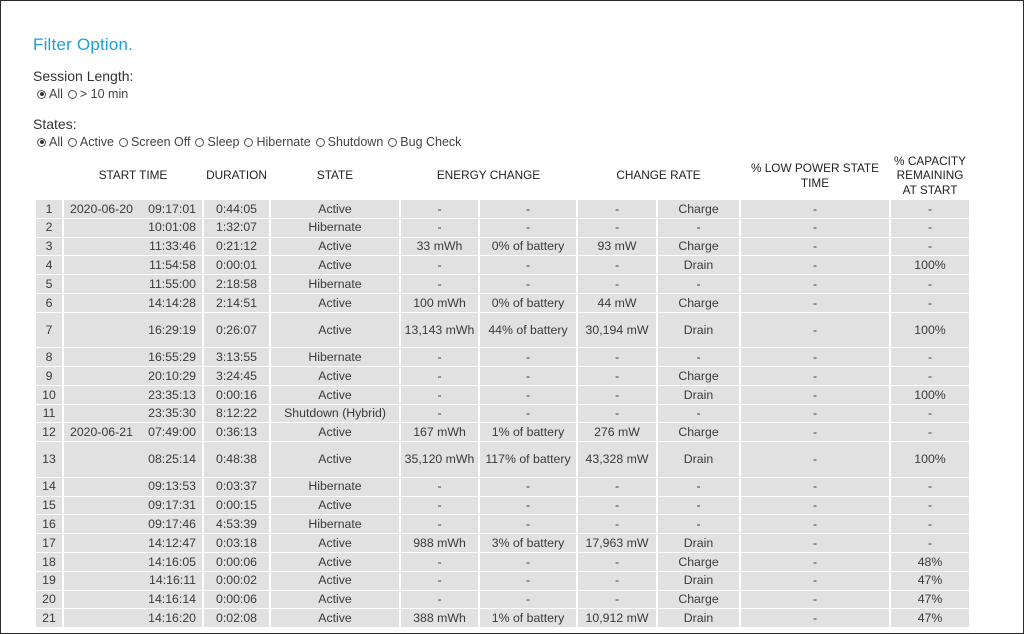 This screenshot has height=634, width=1024. I want to click on column-header-capacity: % CAPACITY REMAINING AT START, so click(930, 175).